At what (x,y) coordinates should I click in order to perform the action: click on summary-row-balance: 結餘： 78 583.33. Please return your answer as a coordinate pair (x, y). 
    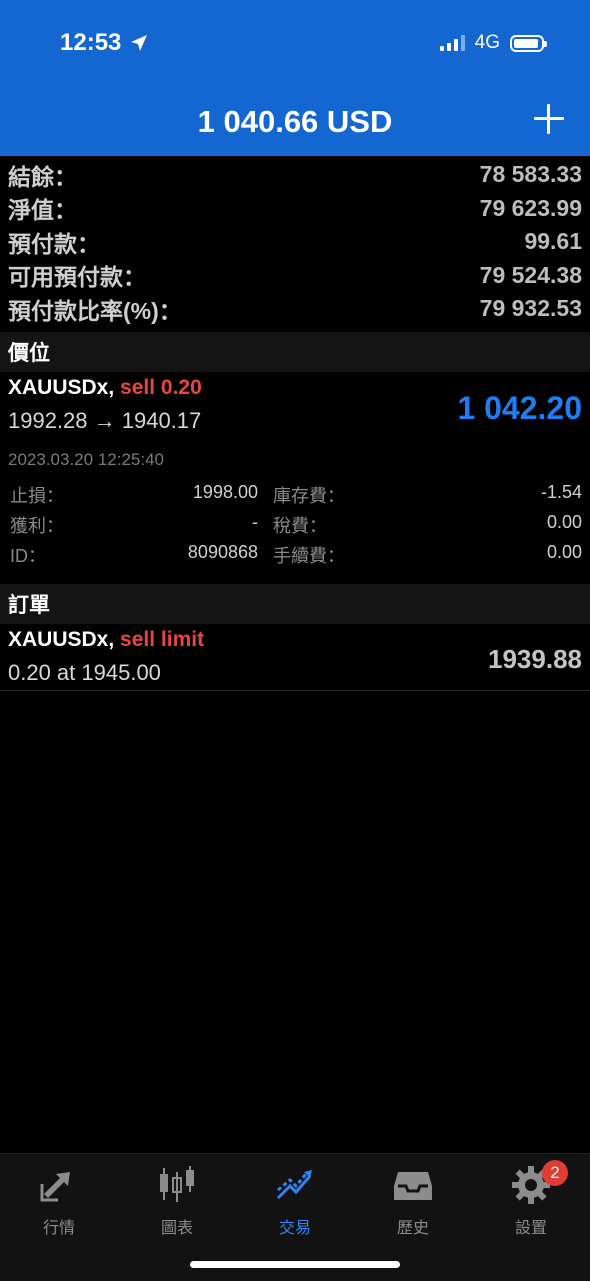
    Looking at the image, I should click on (295, 175).